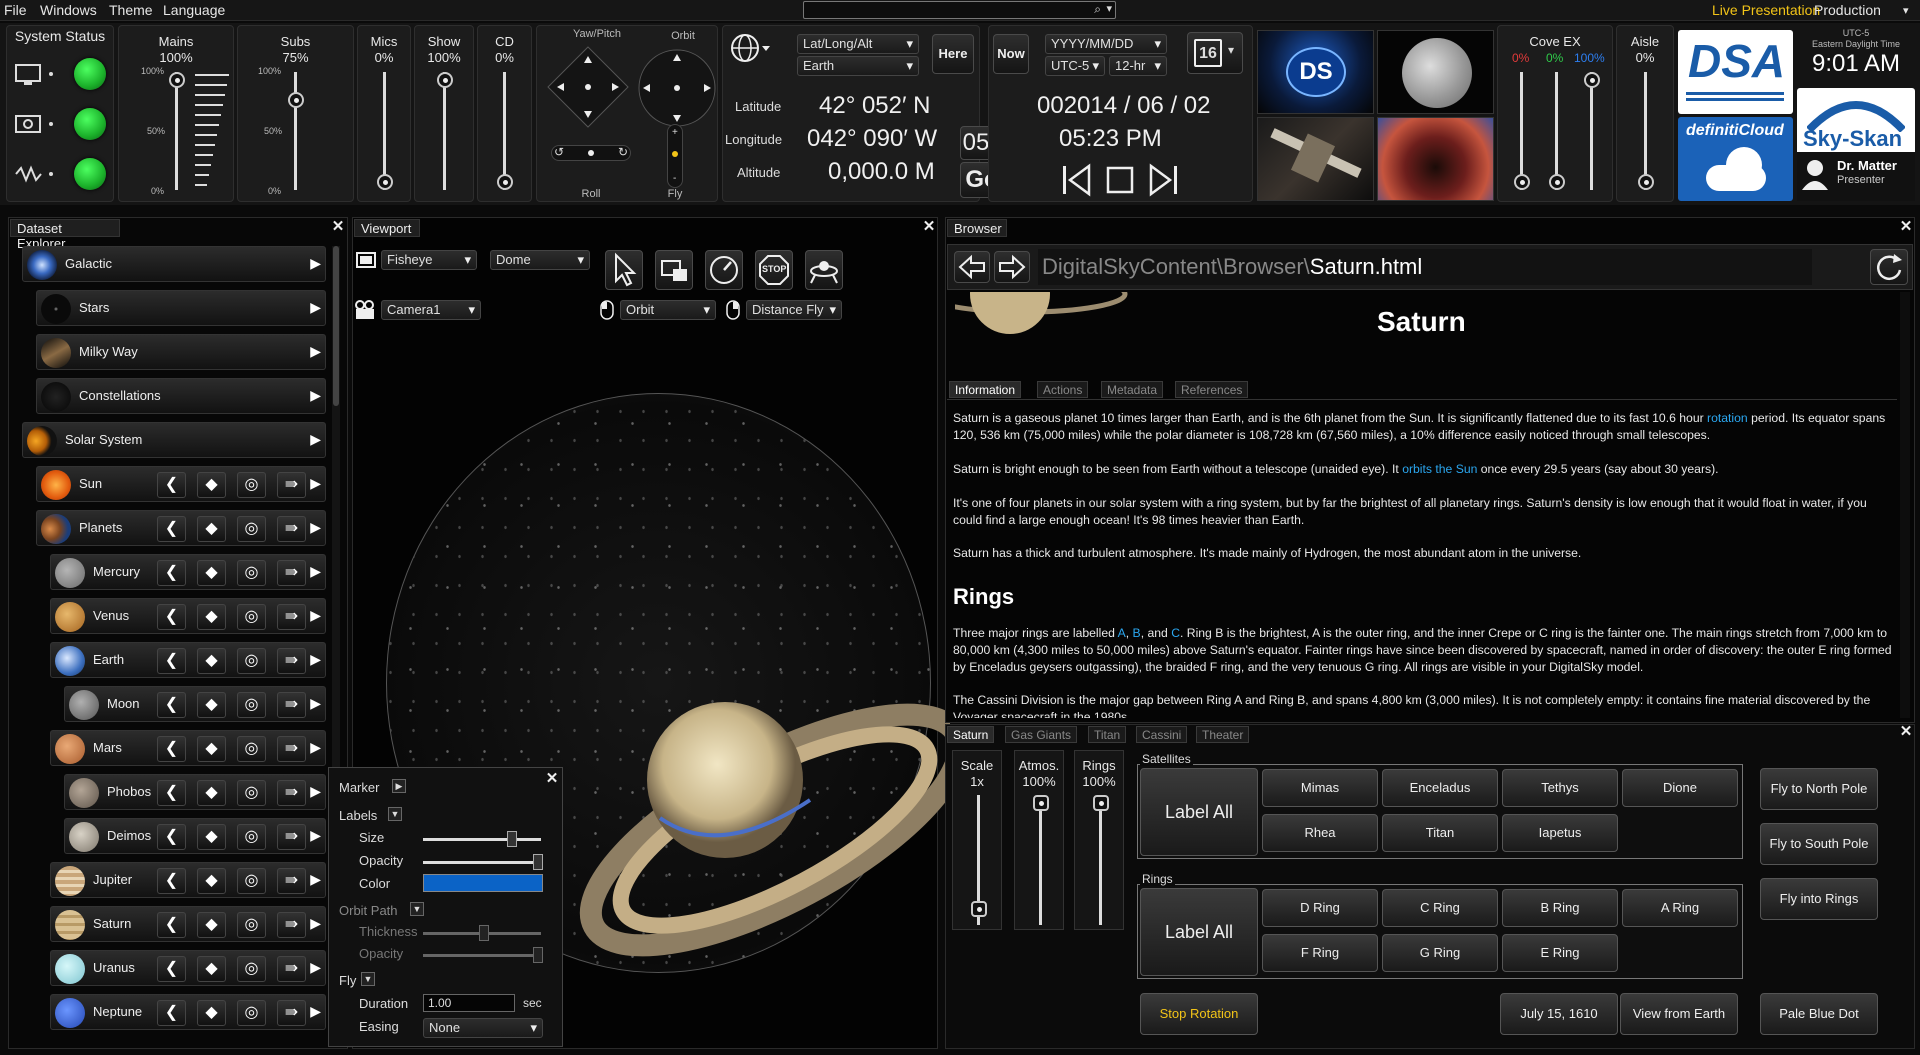  Describe the element at coordinates (15, 10) in the screenshot. I see `menu-file: File` at that location.